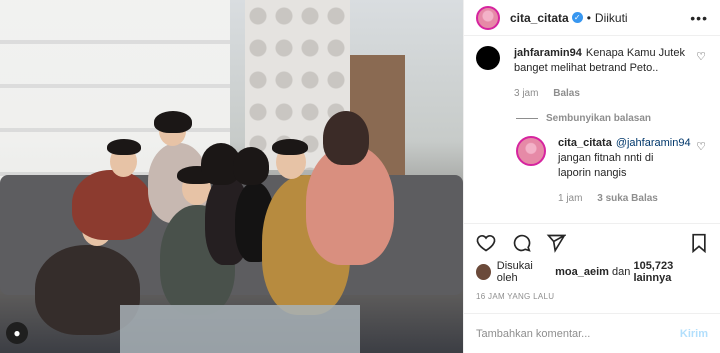 Image resolution: width=720 pixels, height=353 pixels. What do you see at coordinates (570, 198) in the screenshot?
I see `reply-time: 1 jam` at bounding box center [570, 198].